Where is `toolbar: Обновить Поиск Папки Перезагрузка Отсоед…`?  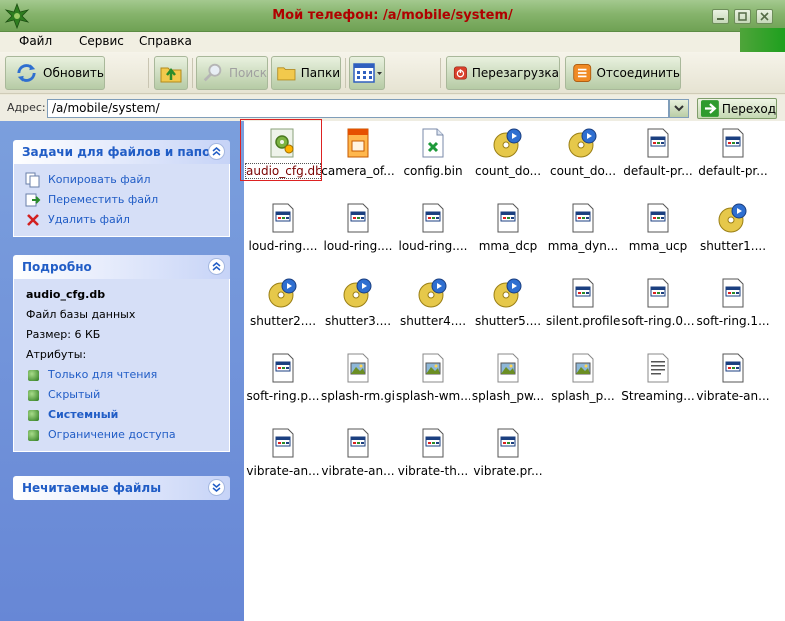 toolbar: Обновить Поиск Папки Перезагрузка Отсоед… is located at coordinates (392, 73).